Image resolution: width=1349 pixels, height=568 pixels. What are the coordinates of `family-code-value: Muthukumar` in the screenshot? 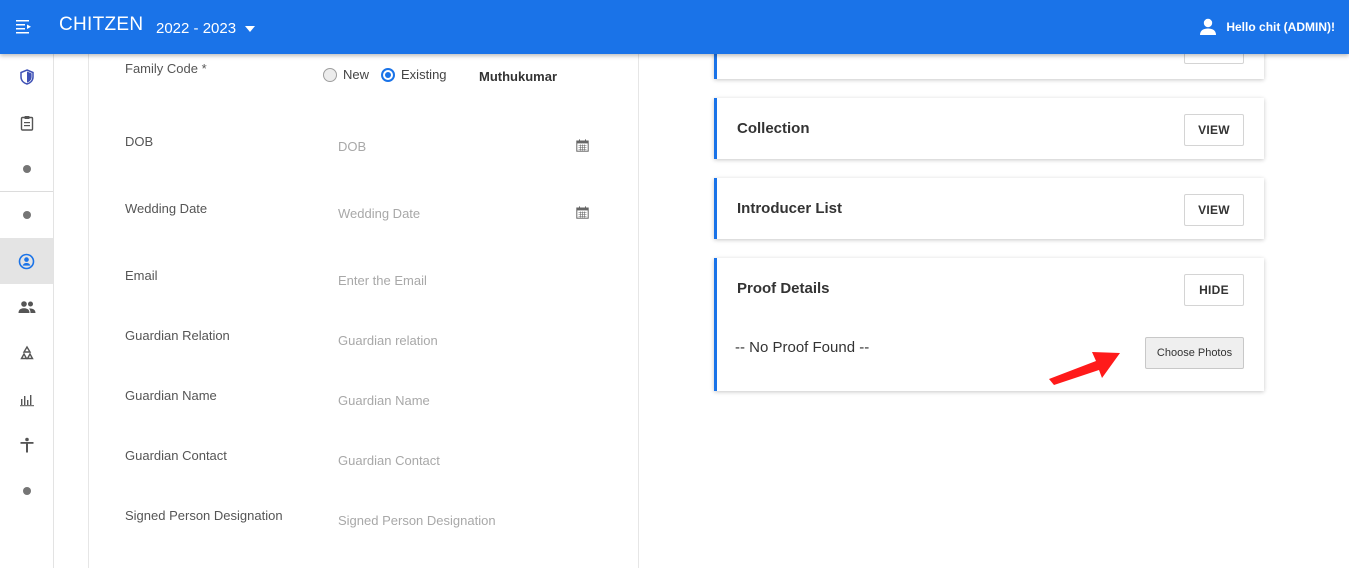 It's located at (518, 76).